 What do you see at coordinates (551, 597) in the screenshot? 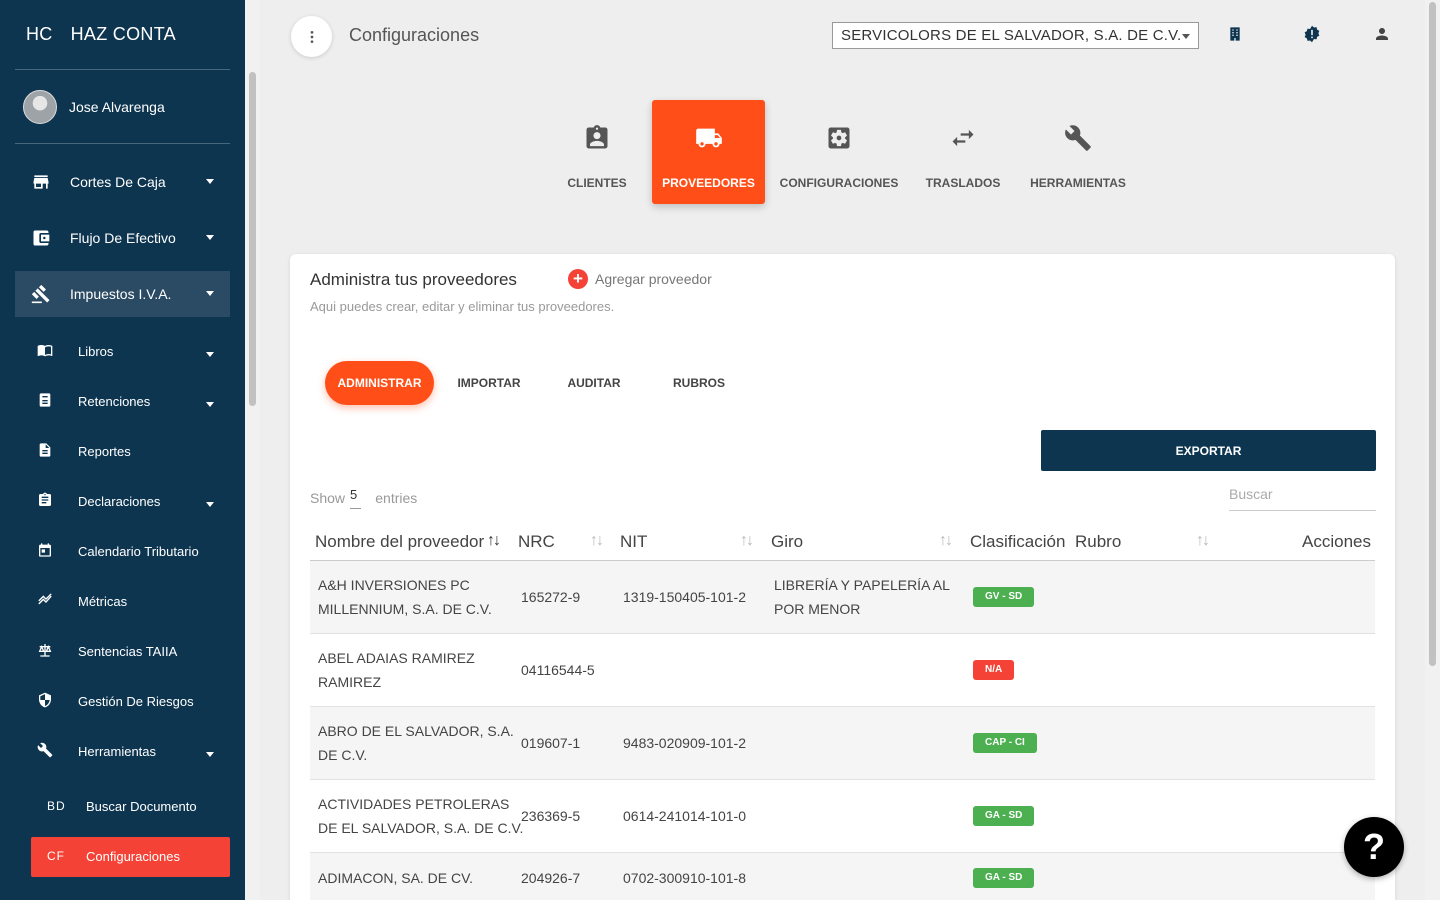
I see `cell-nrc: 165272-9` at bounding box center [551, 597].